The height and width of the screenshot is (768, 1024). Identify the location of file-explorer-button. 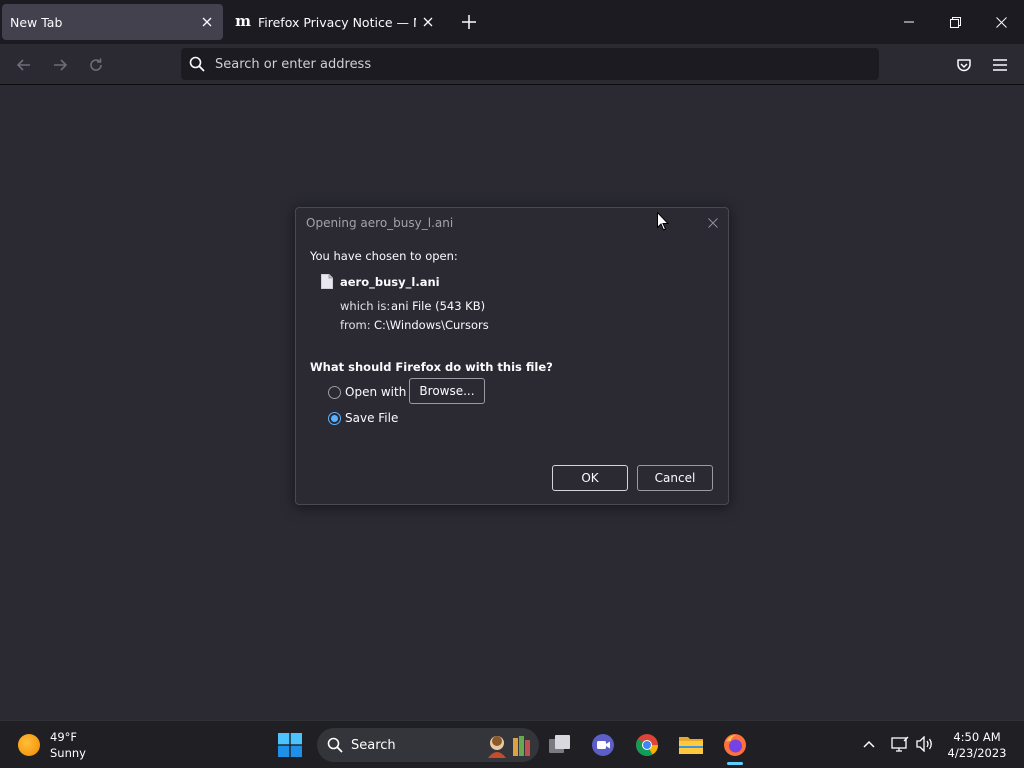
(691, 745).